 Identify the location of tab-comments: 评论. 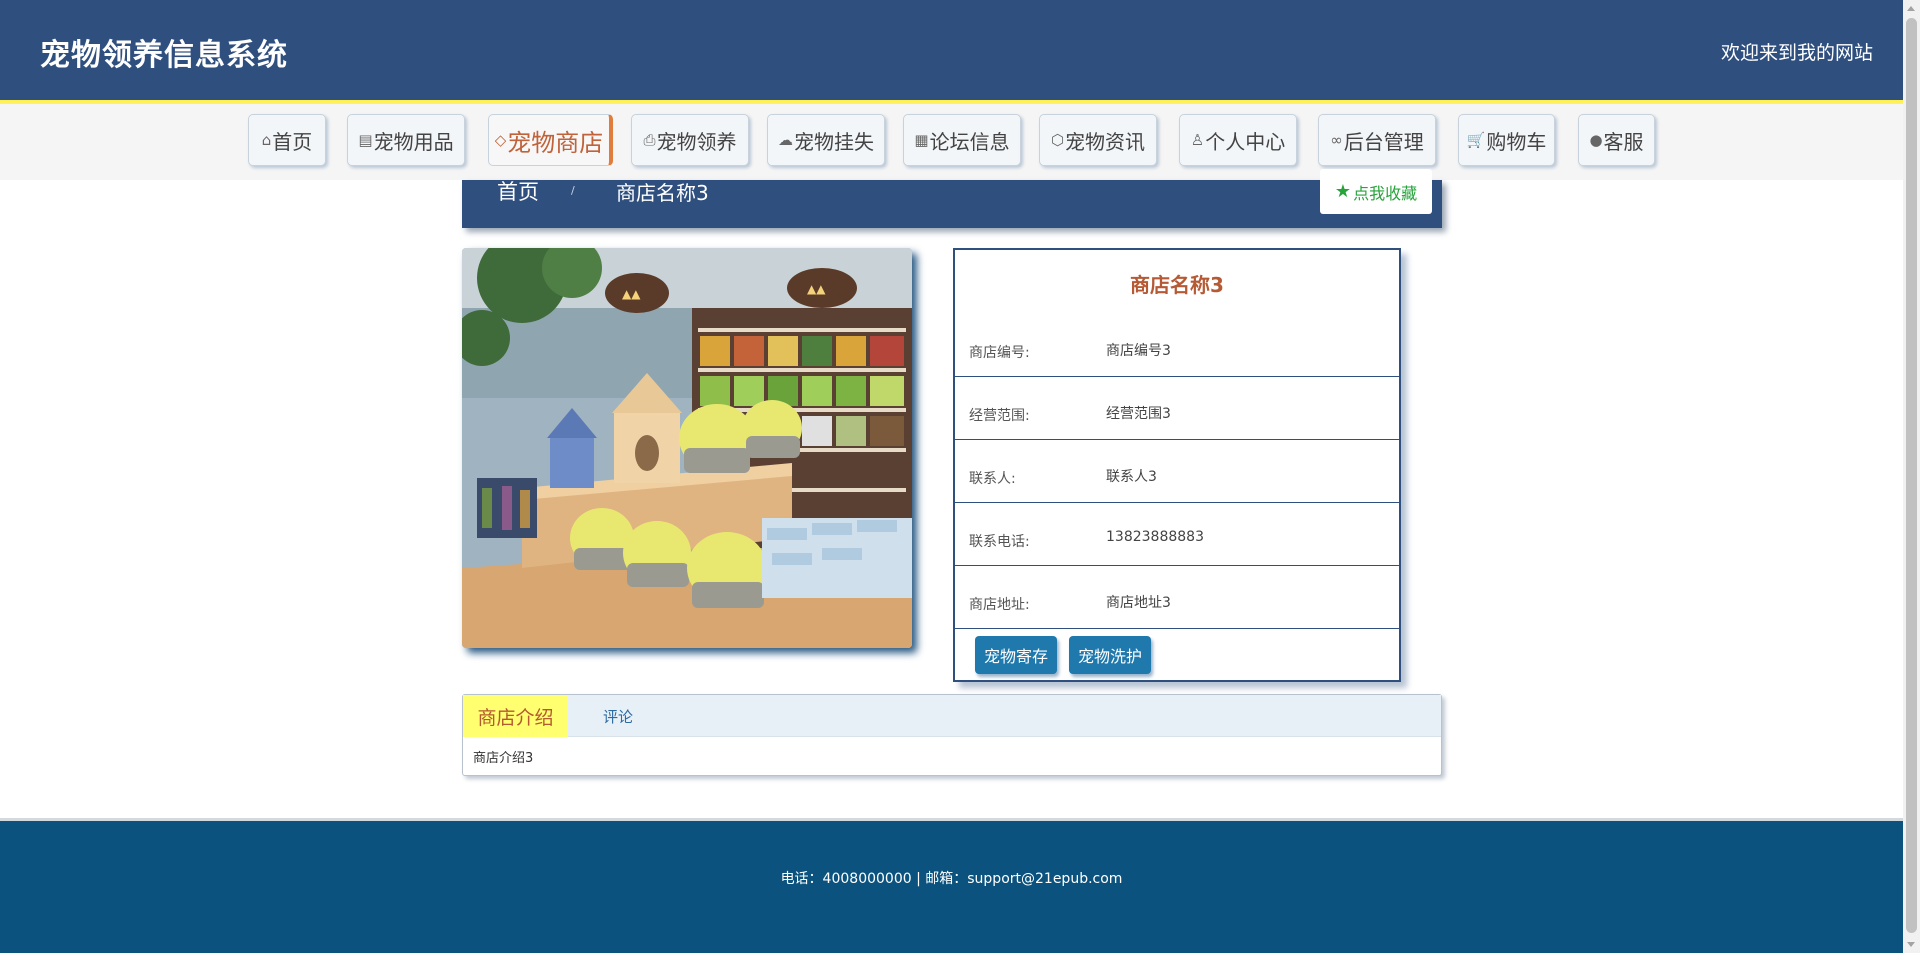
(618, 716).